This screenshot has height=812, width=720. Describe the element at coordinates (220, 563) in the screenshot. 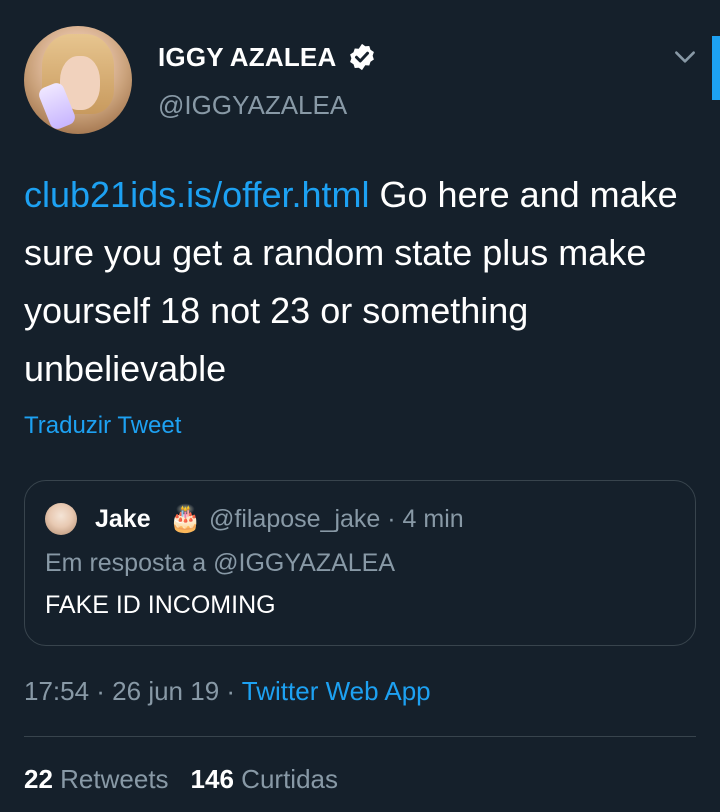

I see `quoted-reply-context: Em resposta a @IGGYAZALEA` at that location.